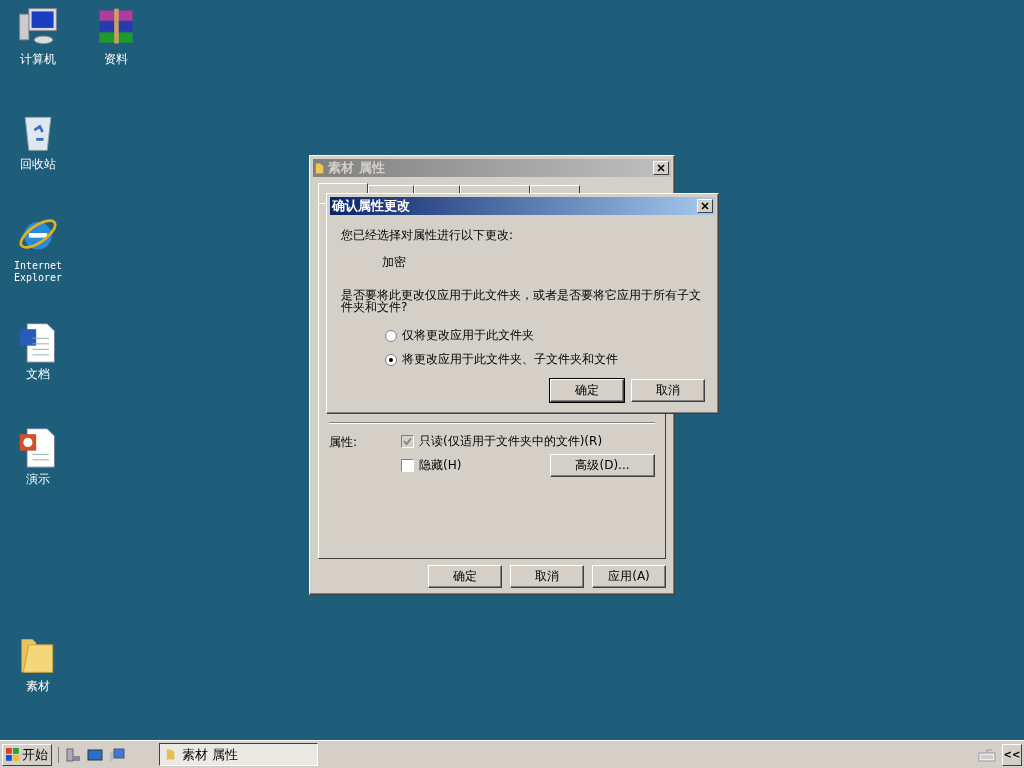 This screenshot has height=768, width=1024. Describe the element at coordinates (357, 168) in the screenshot. I see `window-title: 素材 属性` at that location.